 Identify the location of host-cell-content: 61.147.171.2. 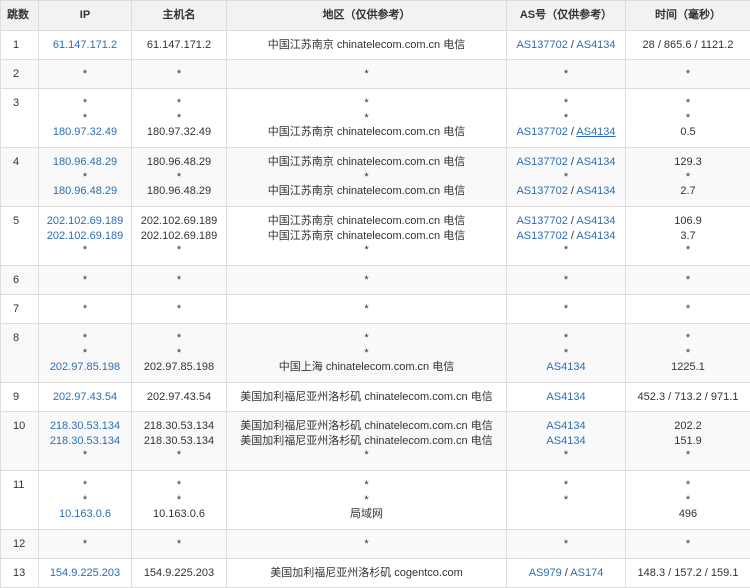
(179, 45).